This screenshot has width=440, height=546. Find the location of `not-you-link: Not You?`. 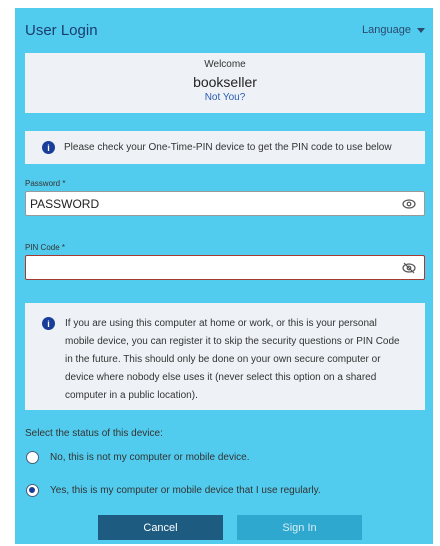

not-you-link: Not You? is located at coordinates (225, 97).